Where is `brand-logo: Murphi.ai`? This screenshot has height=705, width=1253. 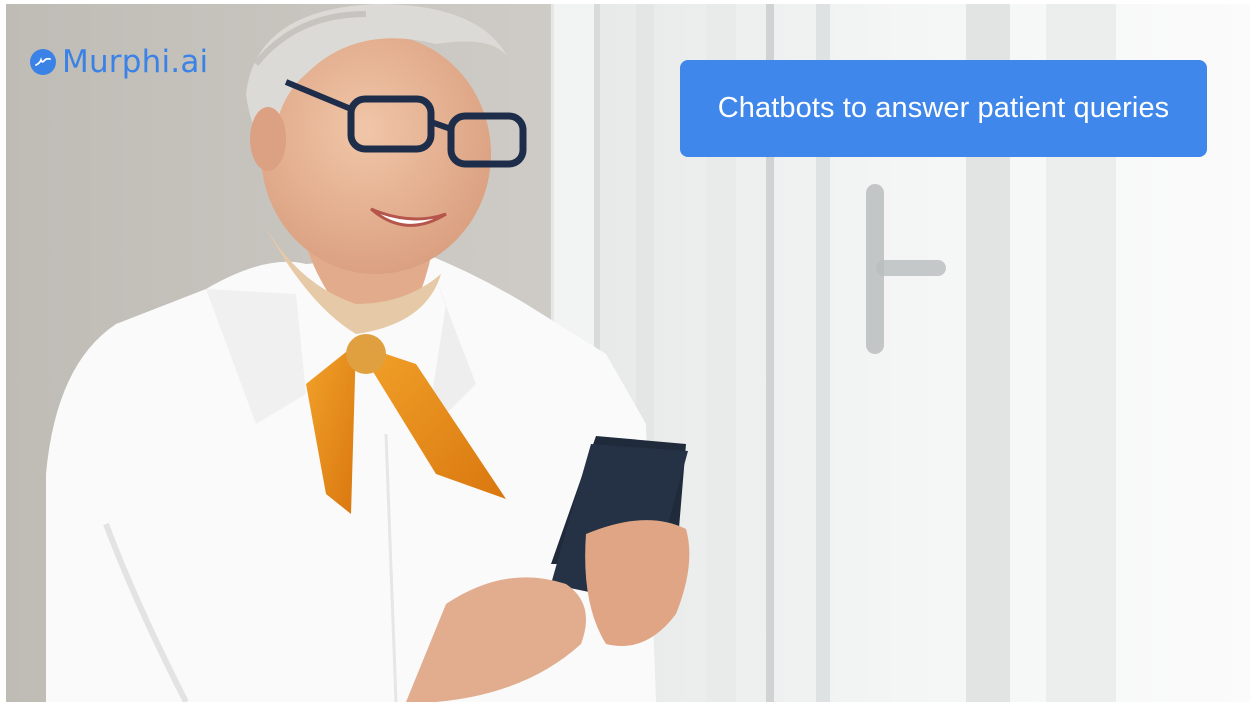 brand-logo: Murphi.ai is located at coordinates (119, 62).